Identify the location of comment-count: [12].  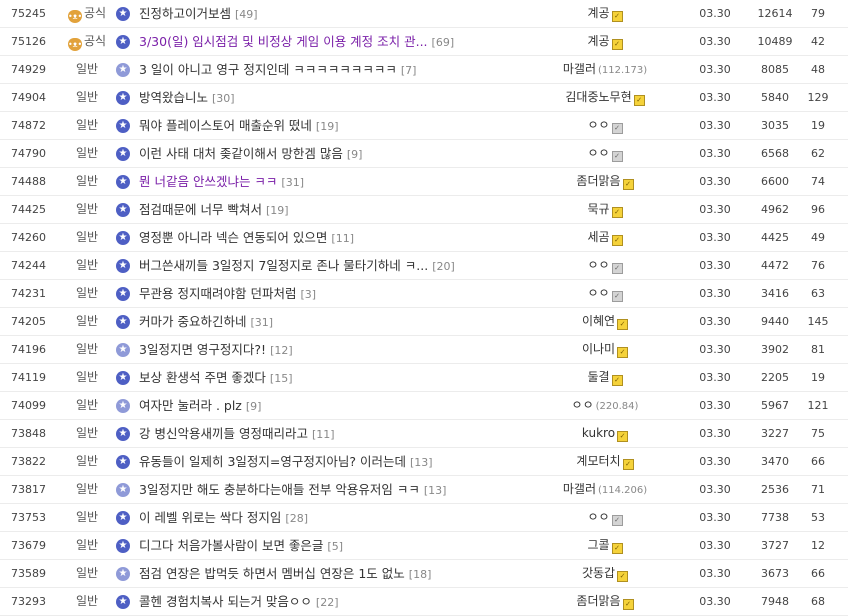
(281, 350).